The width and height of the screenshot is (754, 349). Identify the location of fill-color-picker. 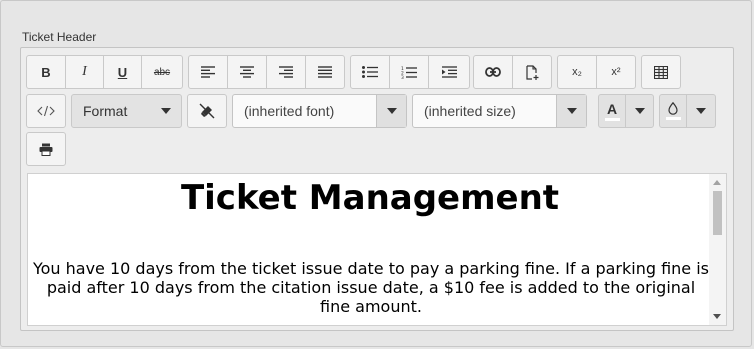
(687, 111).